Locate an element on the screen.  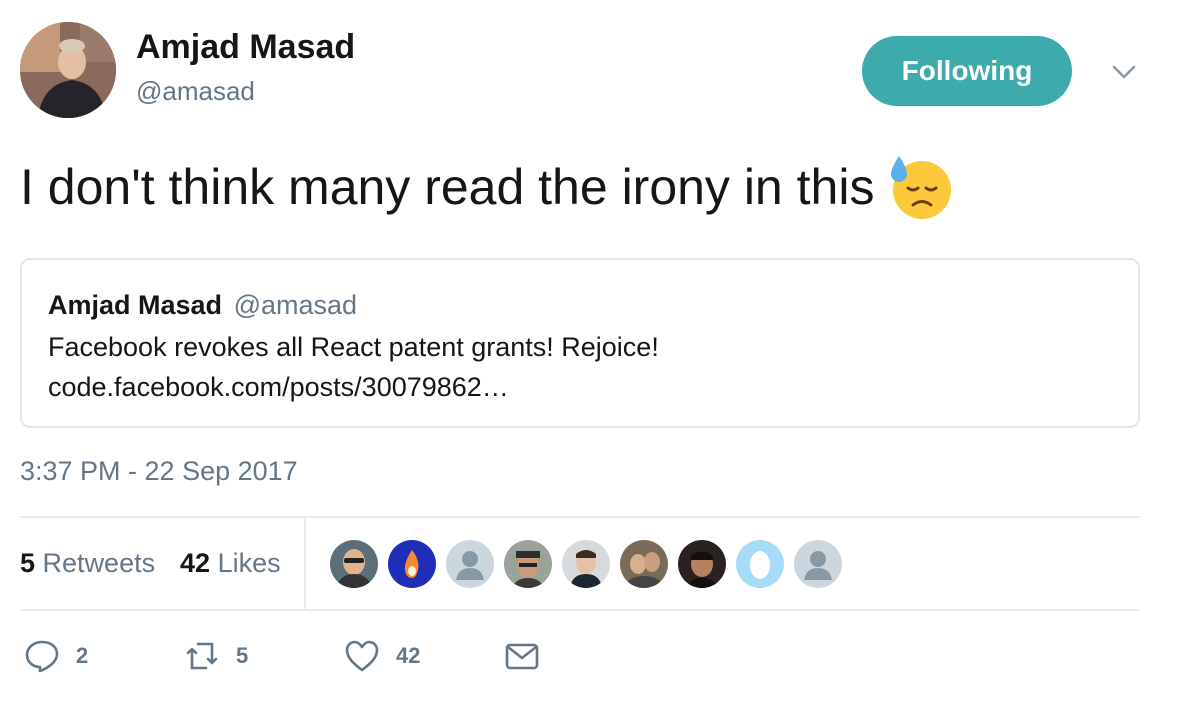
tweet-actions: 2 5 42 is located at coordinates (320, 658).